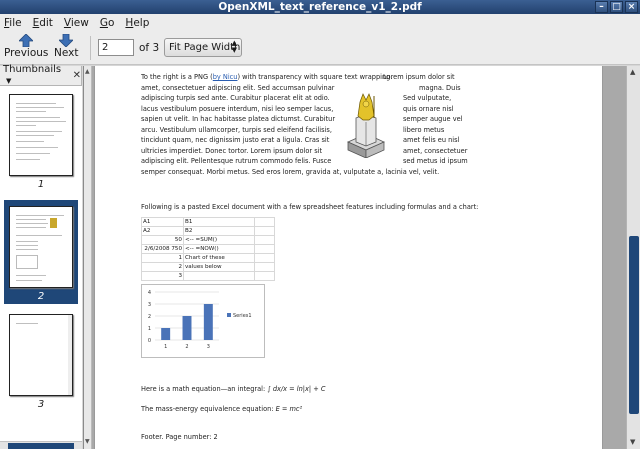 This screenshot has width=640, height=449. I want to click on arrow-down-icon, so click(66, 40).